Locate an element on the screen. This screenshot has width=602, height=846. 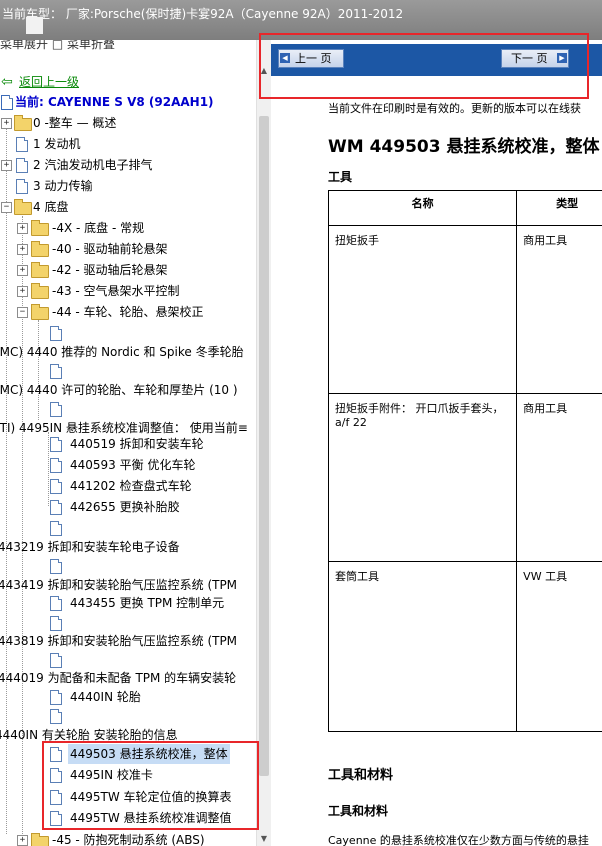
tree-item-label: 0 -整车 — 概述 is located at coordinates (74, 123).